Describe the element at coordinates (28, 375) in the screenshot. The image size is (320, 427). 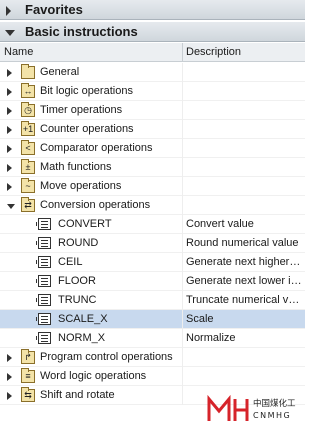
I see `folder-icon: ≡` at that location.